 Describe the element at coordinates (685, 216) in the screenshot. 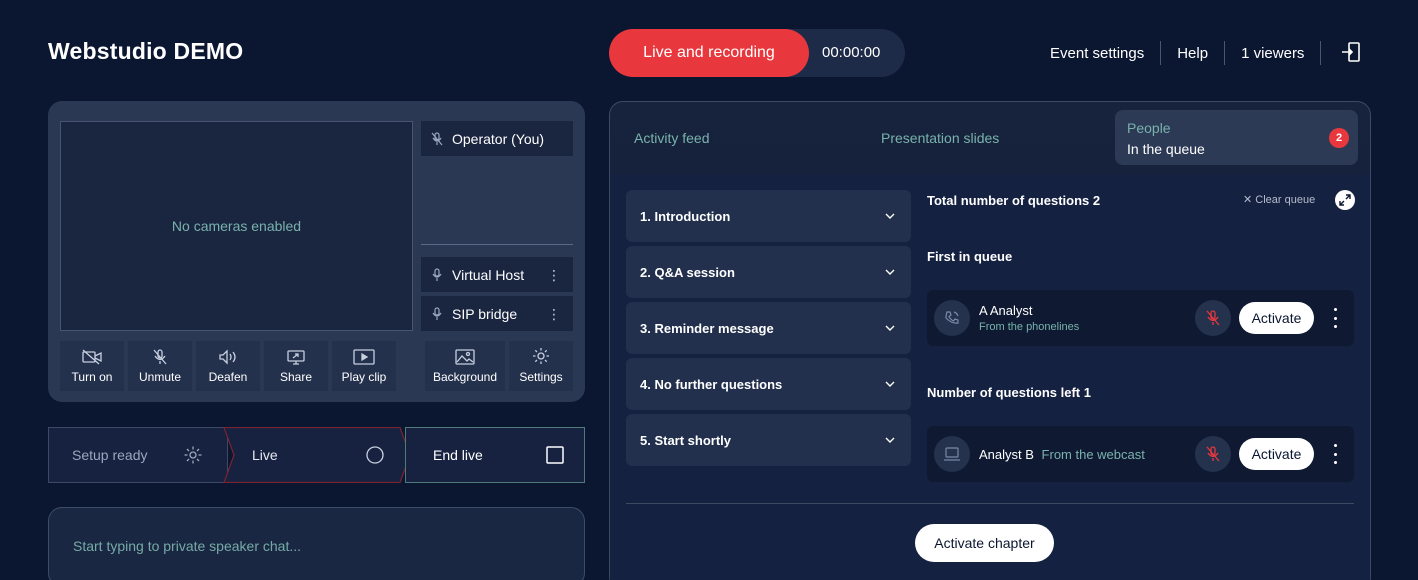

I see `chapter-title: 1. Introduction` at that location.